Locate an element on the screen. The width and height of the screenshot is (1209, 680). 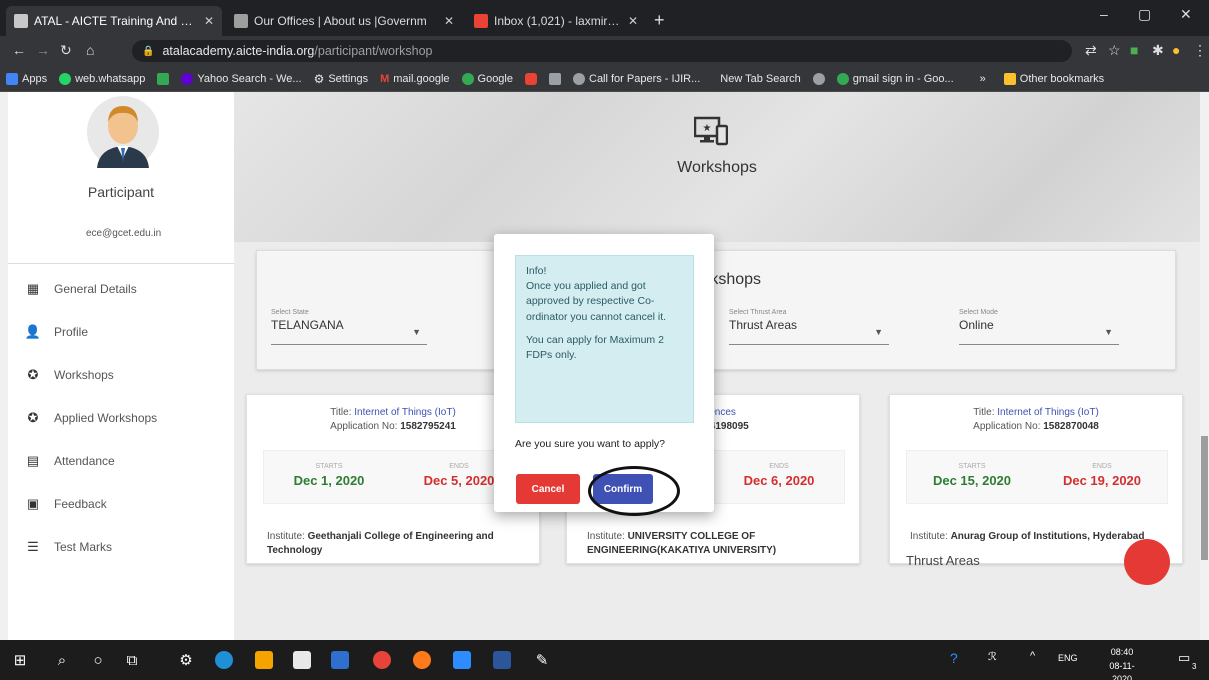
video-call-icon is located at coordinates (462, 660).